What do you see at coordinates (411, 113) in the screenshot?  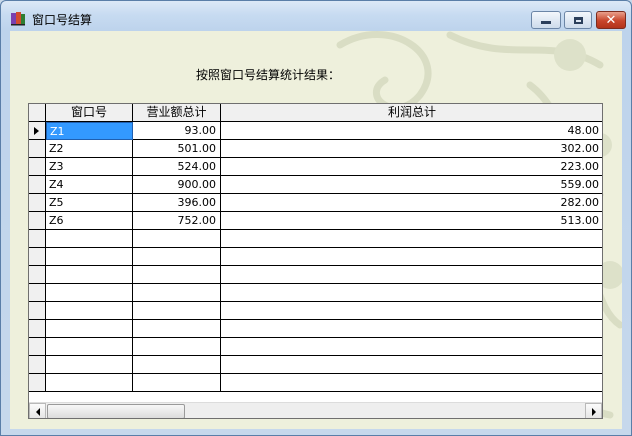 I see `column-header-profit-total: 利润总计` at bounding box center [411, 113].